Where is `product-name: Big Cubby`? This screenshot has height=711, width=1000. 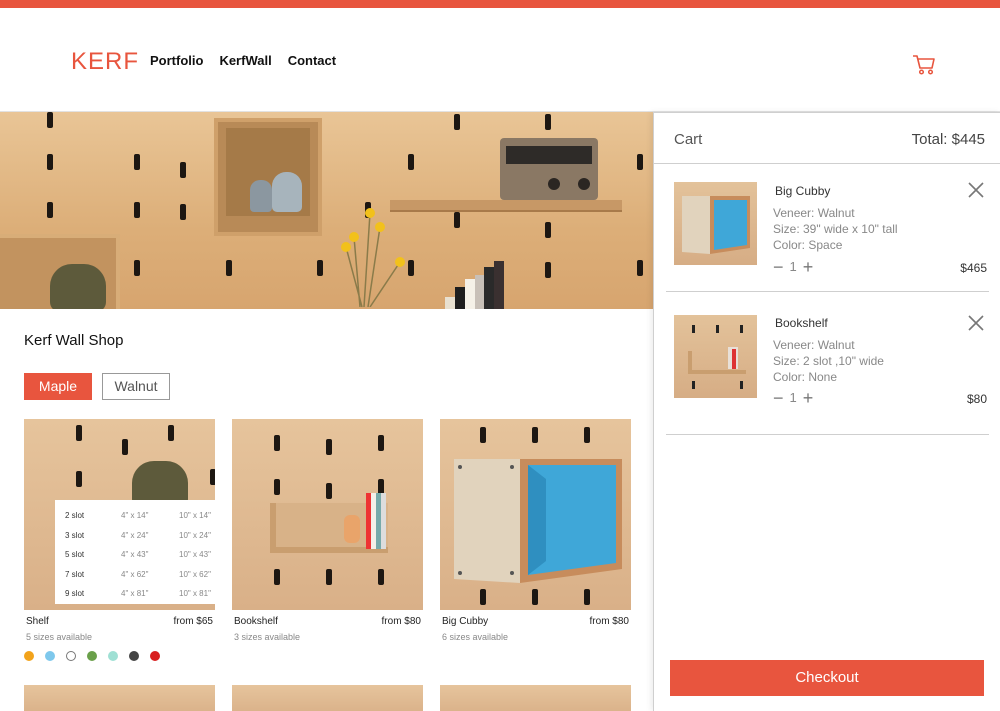
product-name: Big Cubby is located at coordinates (465, 621).